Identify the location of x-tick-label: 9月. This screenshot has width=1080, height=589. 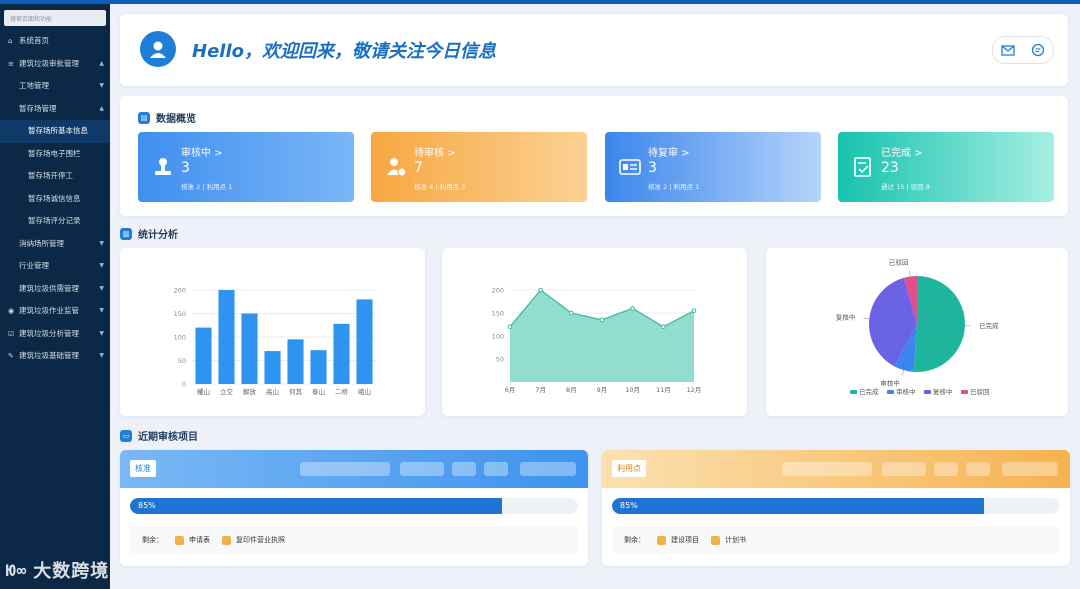
(602, 390).